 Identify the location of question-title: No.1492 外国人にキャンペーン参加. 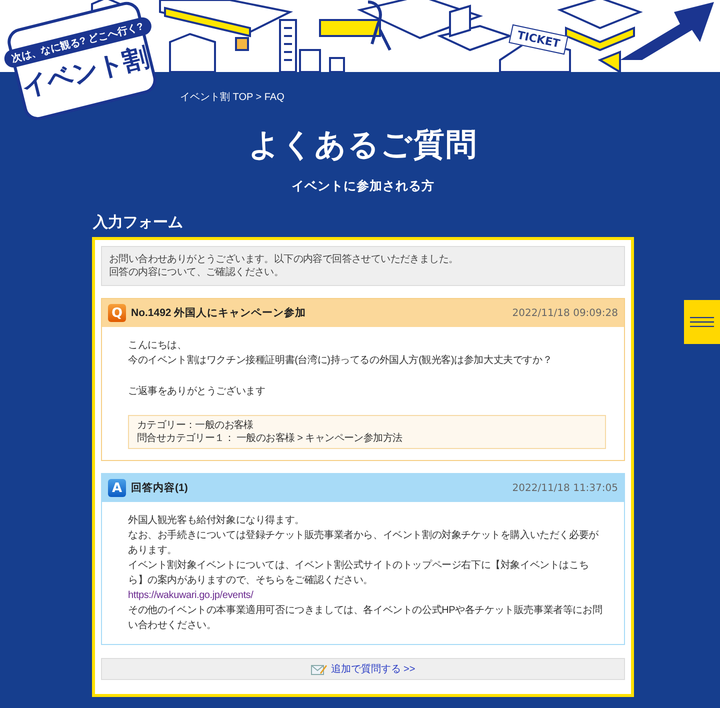
(219, 313).